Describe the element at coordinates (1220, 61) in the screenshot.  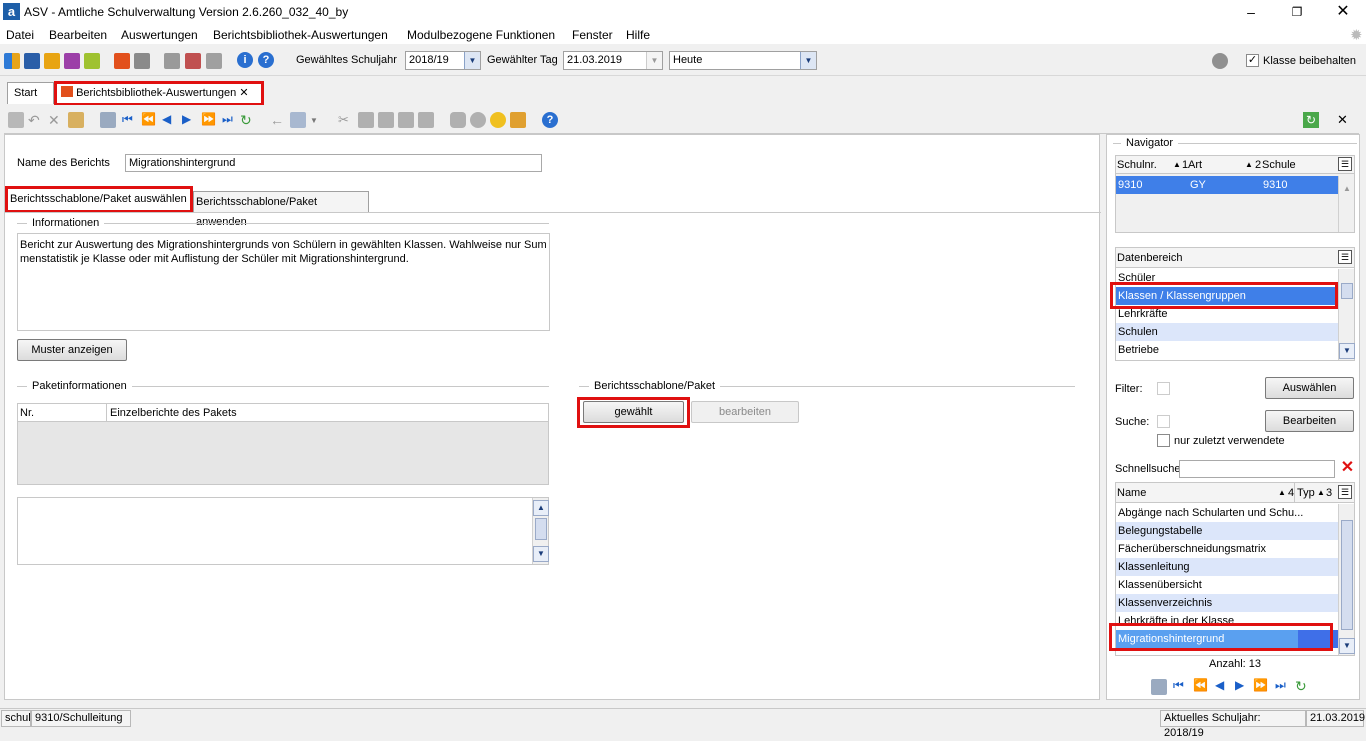
I see `lock-icon` at that location.